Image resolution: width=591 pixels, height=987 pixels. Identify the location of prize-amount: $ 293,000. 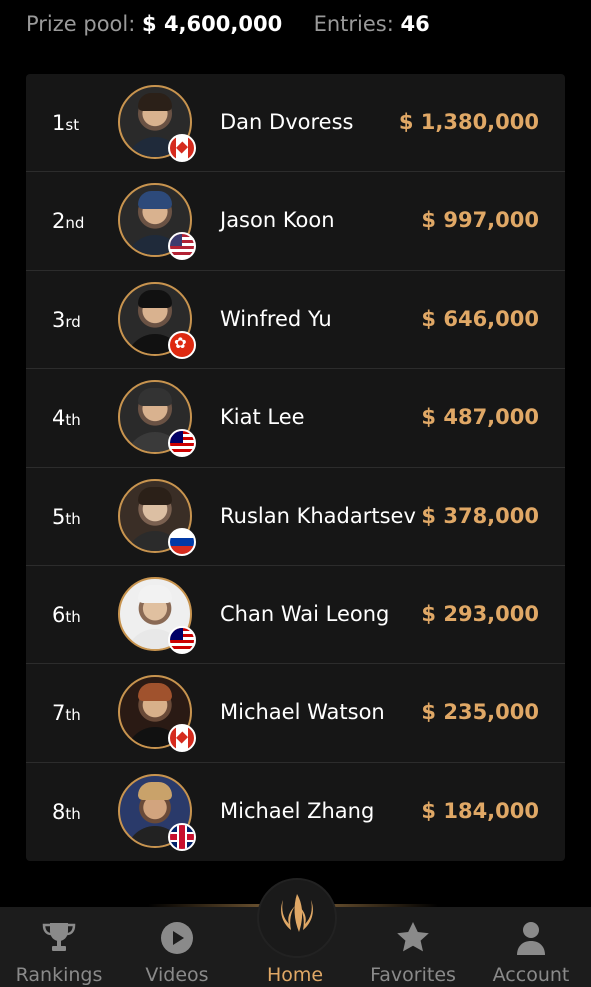
(480, 613).